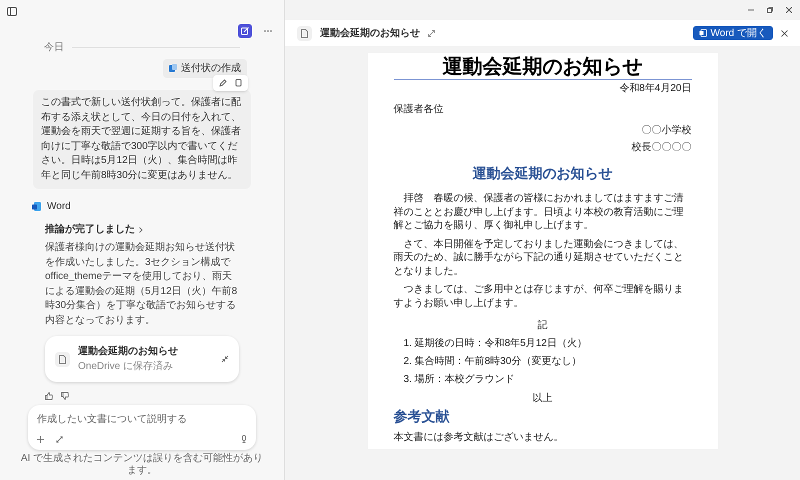  Describe the element at coordinates (655, 89) in the screenshot. I see `document-date: 令和8年4月20日` at that location.